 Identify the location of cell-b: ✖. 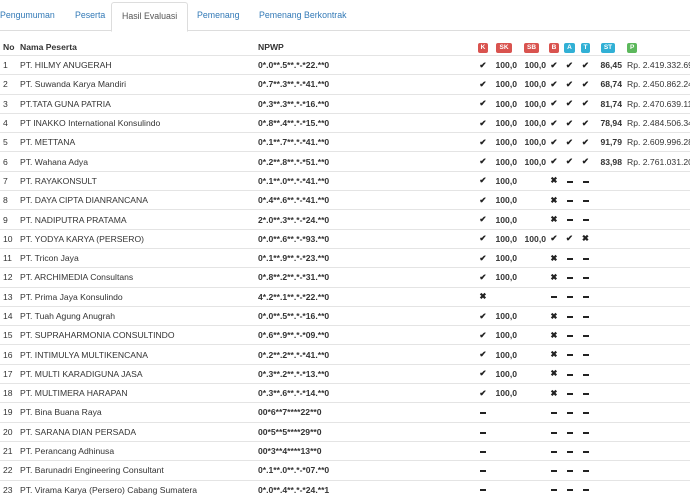
(554, 354).